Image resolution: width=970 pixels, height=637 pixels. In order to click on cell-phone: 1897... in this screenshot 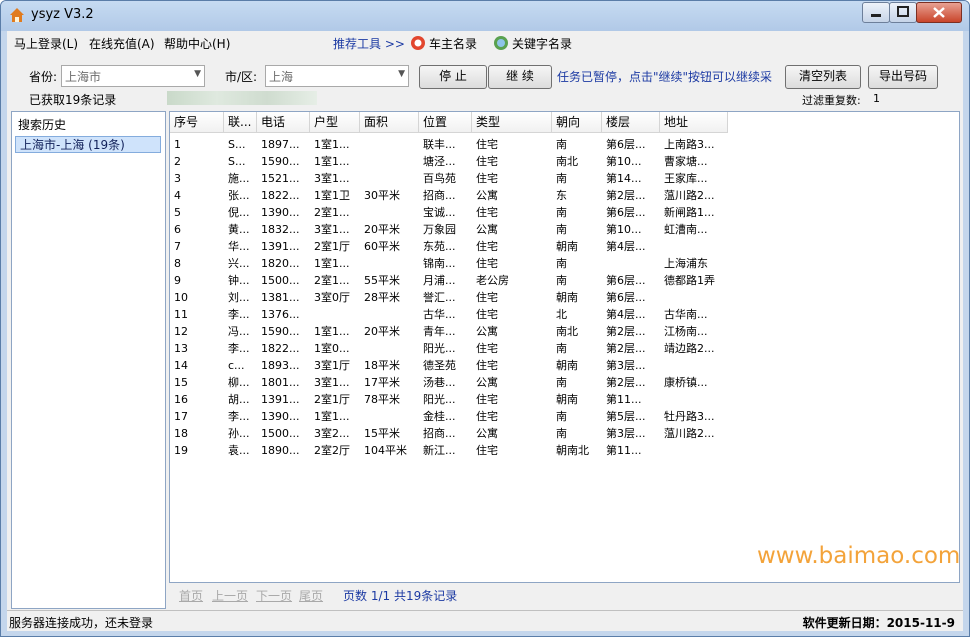, I will do `click(280, 144)`.